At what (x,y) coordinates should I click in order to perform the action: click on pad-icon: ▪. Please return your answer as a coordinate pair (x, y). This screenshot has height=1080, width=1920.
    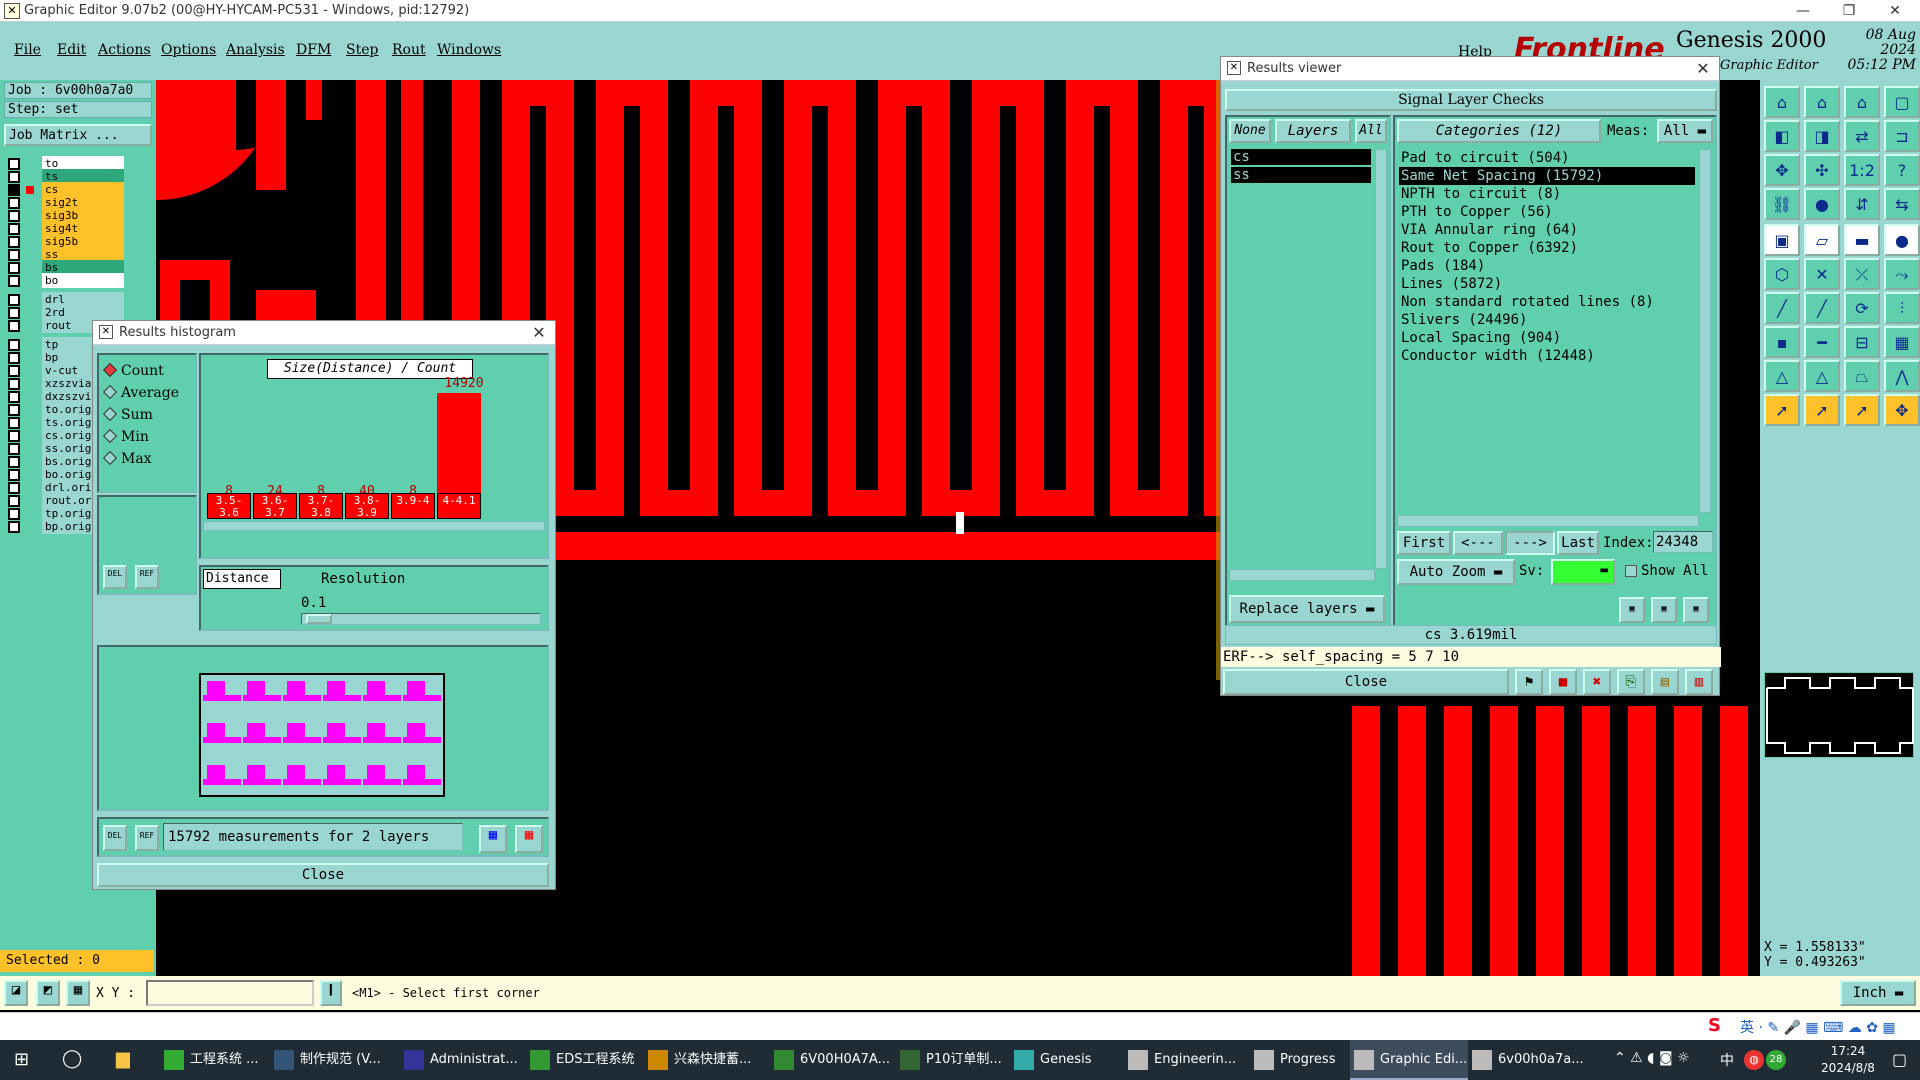
    Looking at the image, I should click on (1782, 342).